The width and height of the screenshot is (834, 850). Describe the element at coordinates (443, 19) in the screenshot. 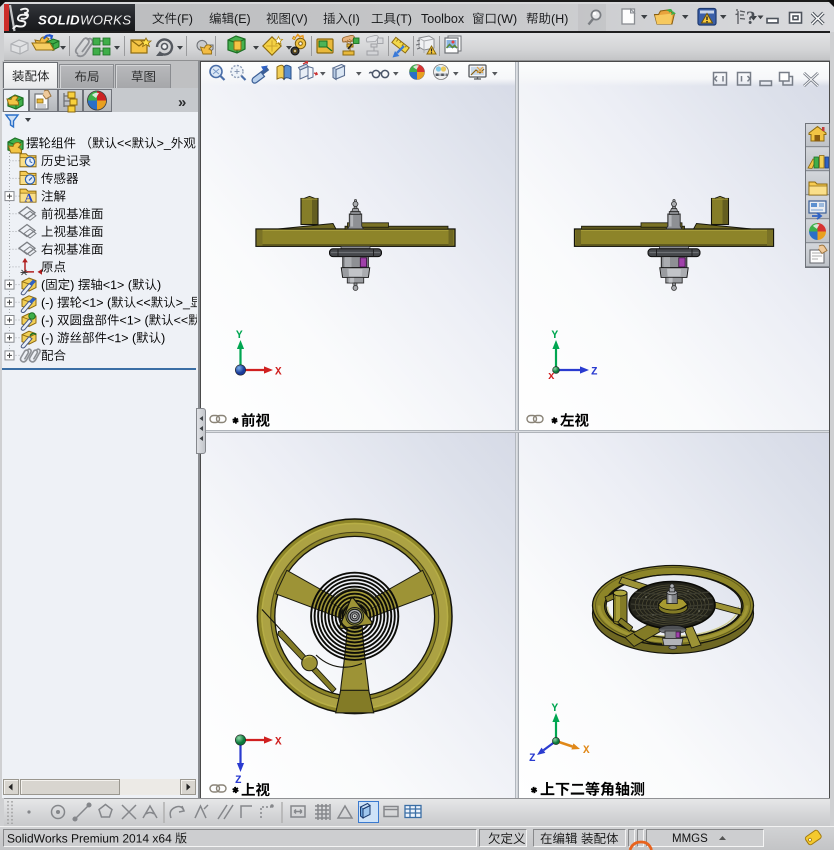

I see `svg-text: Toolbox` at that location.